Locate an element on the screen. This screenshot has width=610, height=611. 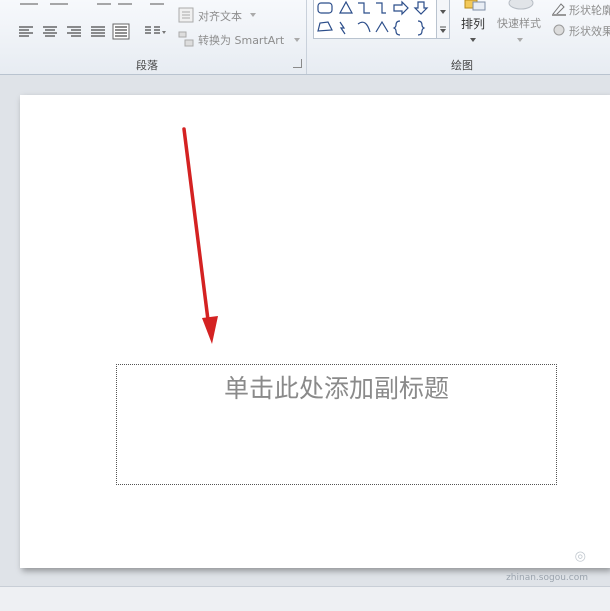
status-bar is located at coordinates (305, 598).